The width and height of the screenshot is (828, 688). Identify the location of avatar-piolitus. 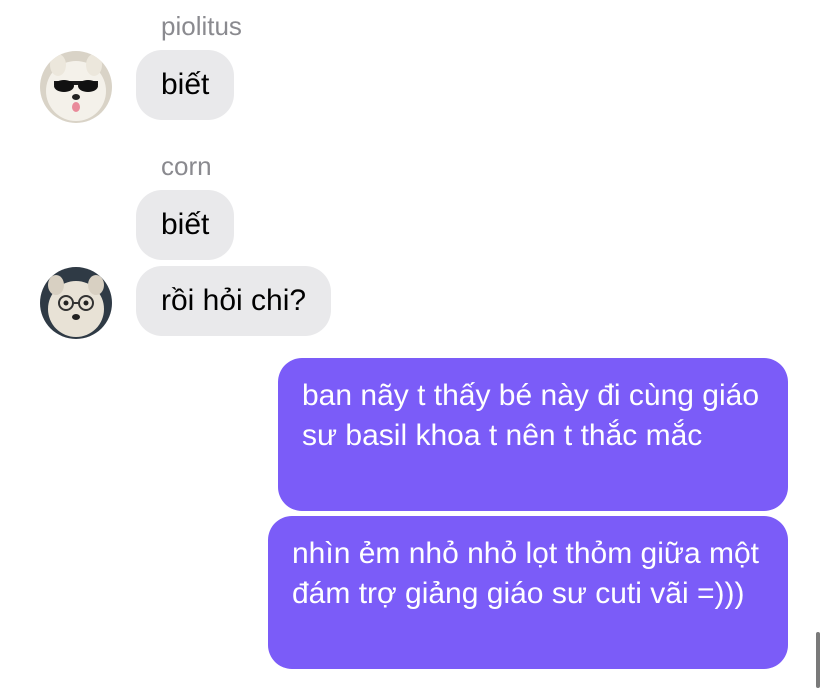
(76, 87).